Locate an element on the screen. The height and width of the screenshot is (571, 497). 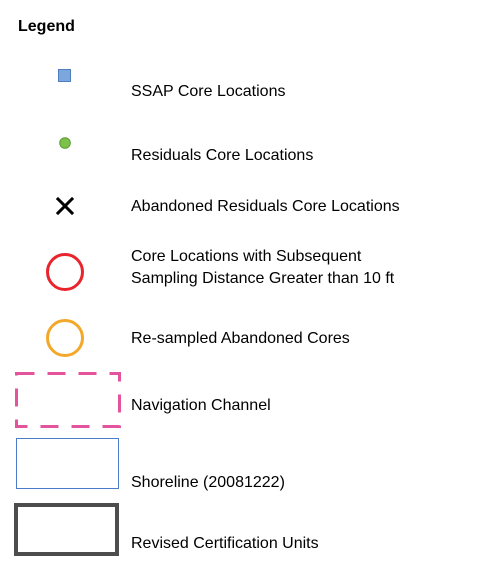
legend-label-residuals-core-locations: Residuals Core Locations is located at coordinates (222, 155).